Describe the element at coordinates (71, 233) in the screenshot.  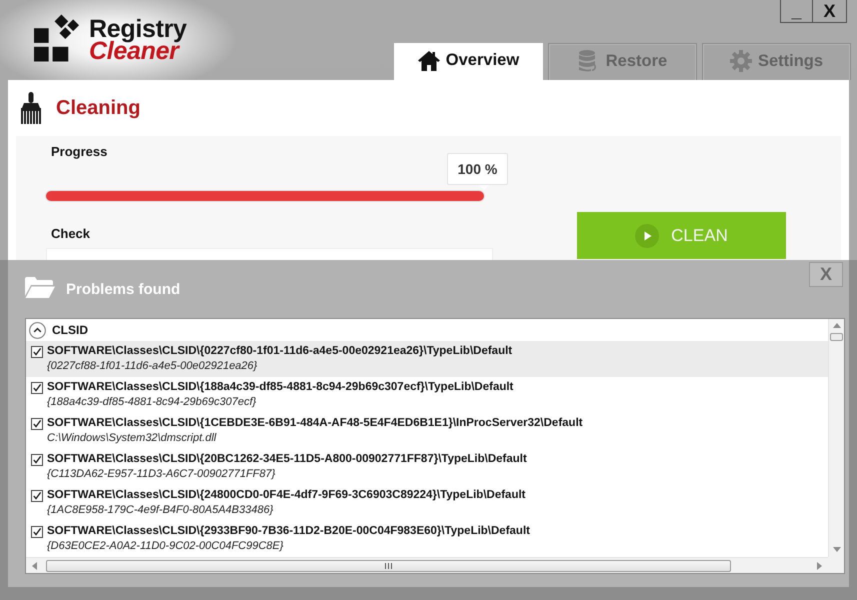
I see `field-label: Check` at that location.